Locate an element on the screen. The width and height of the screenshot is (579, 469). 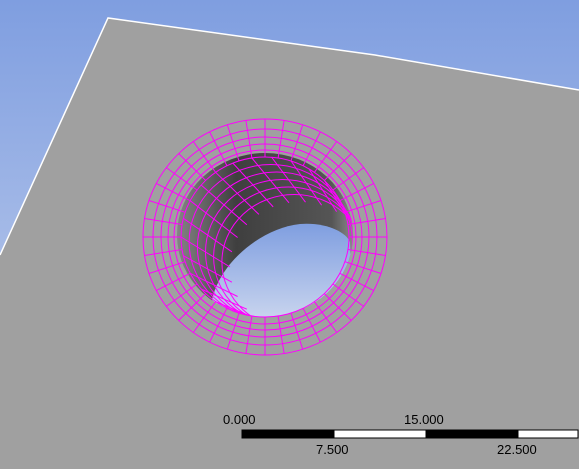
scale-bar is located at coordinates (410, 434).